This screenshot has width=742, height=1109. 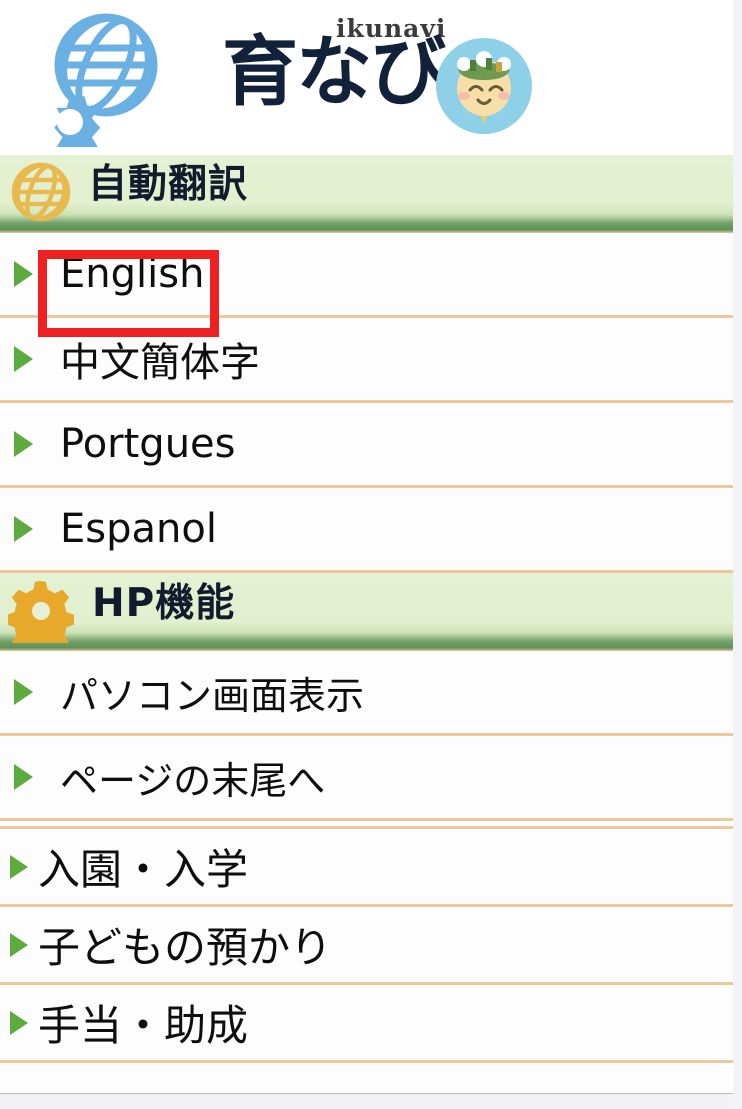 What do you see at coordinates (737, 554) in the screenshot?
I see `vertical-scrollbar` at bounding box center [737, 554].